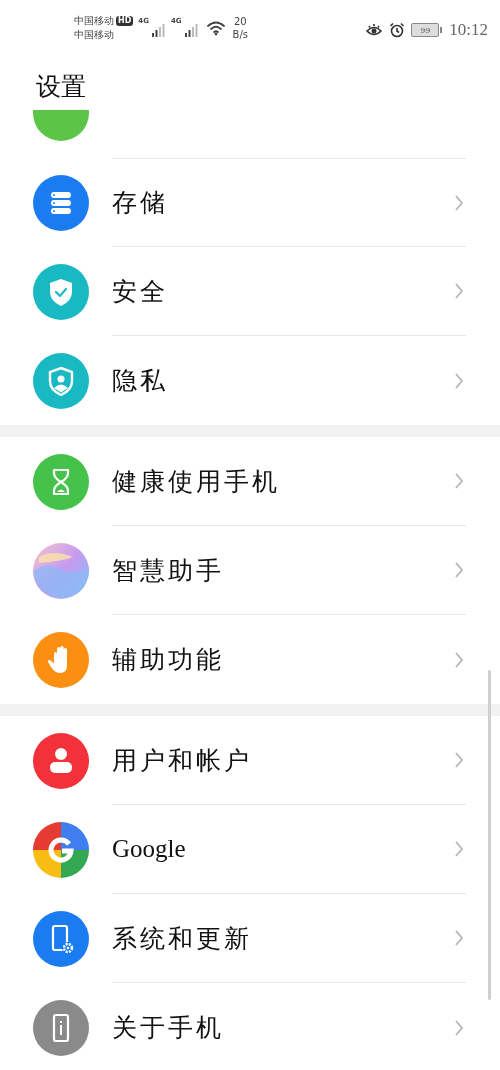  I want to click on settings-item: 安全, so click(250, 291).